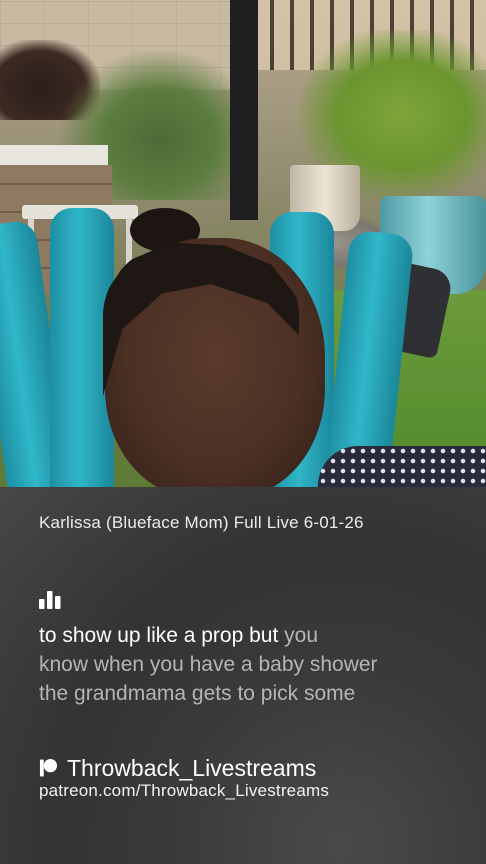 The height and width of the screenshot is (864, 486). What do you see at coordinates (208, 664) in the screenshot?
I see `caption-line-2: know when you have a baby shower` at bounding box center [208, 664].